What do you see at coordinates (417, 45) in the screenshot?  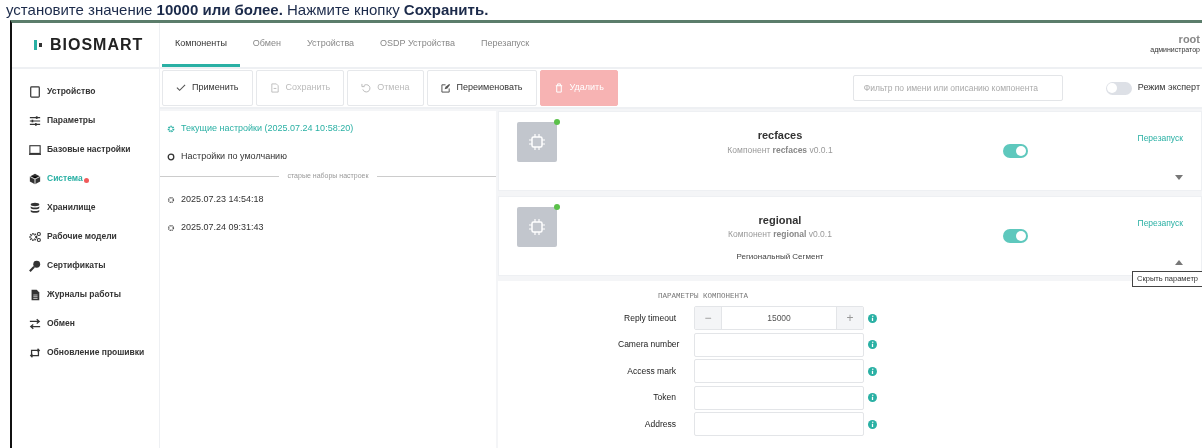 I see `tab: OSDP Устройства` at bounding box center [417, 45].